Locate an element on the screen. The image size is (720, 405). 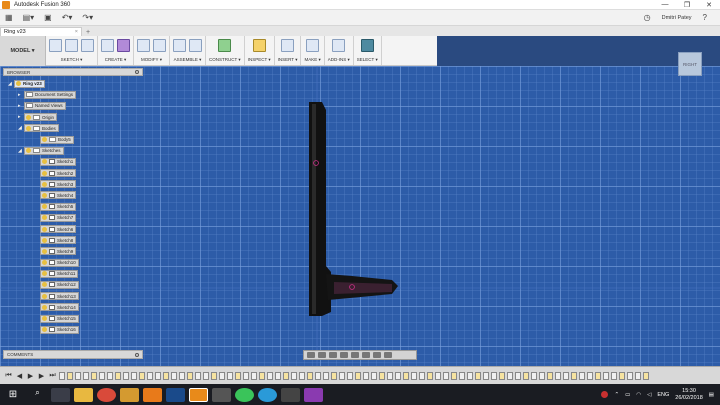
tree-item-named-views: ▸ Named Views is located at coordinates (78, 105).